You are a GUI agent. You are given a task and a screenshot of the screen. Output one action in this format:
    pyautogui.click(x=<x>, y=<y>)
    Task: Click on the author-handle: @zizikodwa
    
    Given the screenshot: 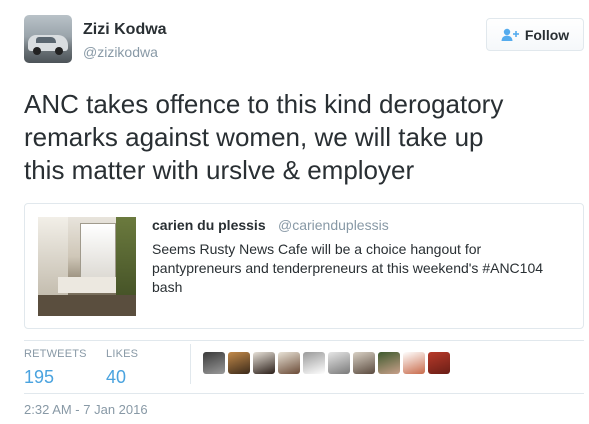 What is the action you would take?
    pyautogui.click(x=120, y=52)
    